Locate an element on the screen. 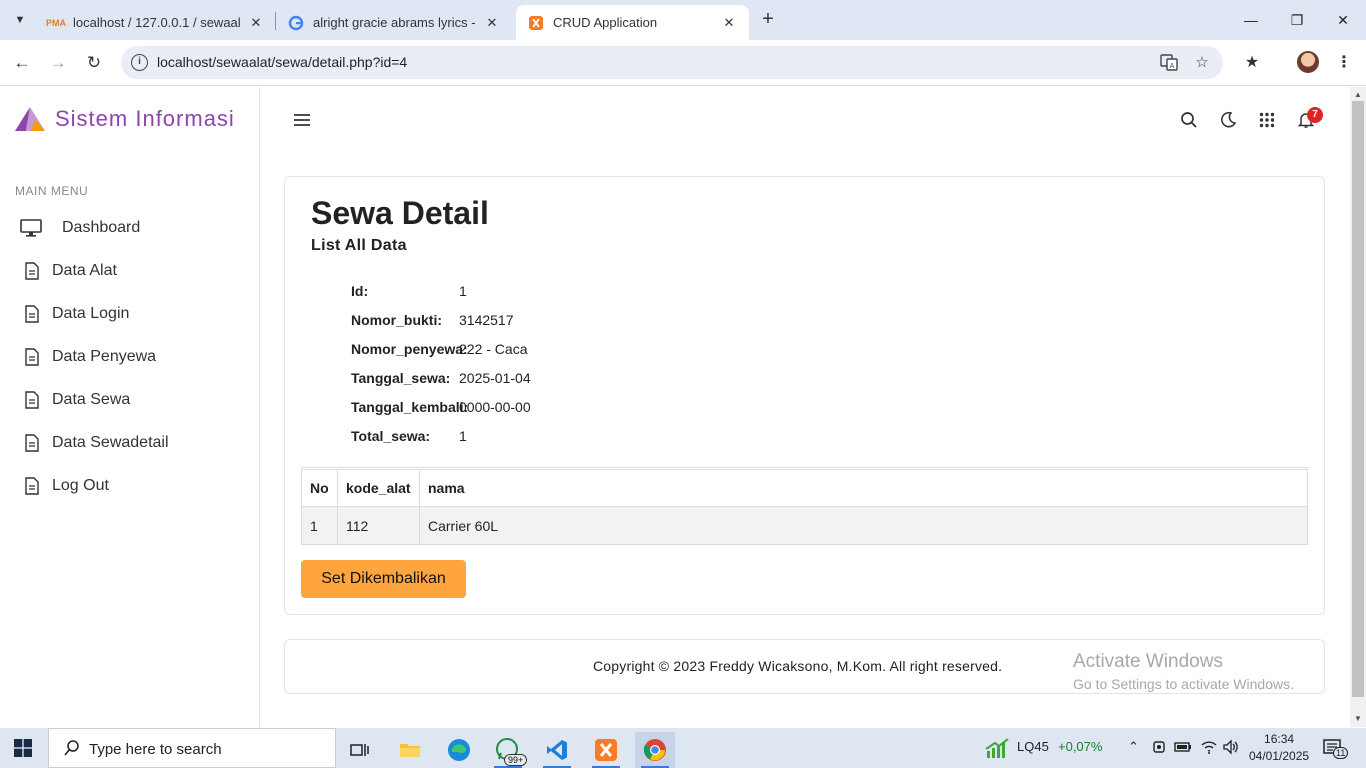  file-explorer-icon is located at coordinates (410, 750).